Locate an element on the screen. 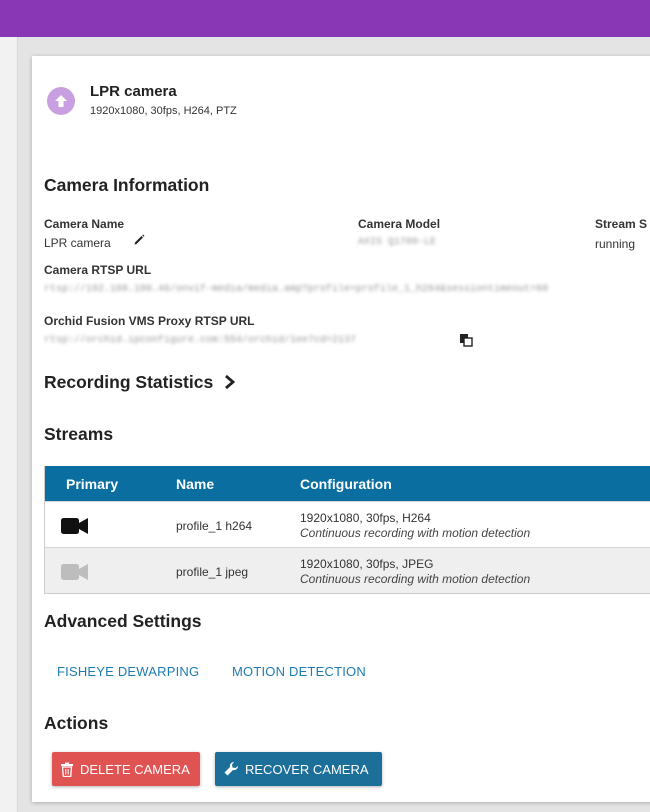 The image size is (650, 812). camera-subtitle: 1920x1080, 30fps, H264, PTZ is located at coordinates (163, 111).